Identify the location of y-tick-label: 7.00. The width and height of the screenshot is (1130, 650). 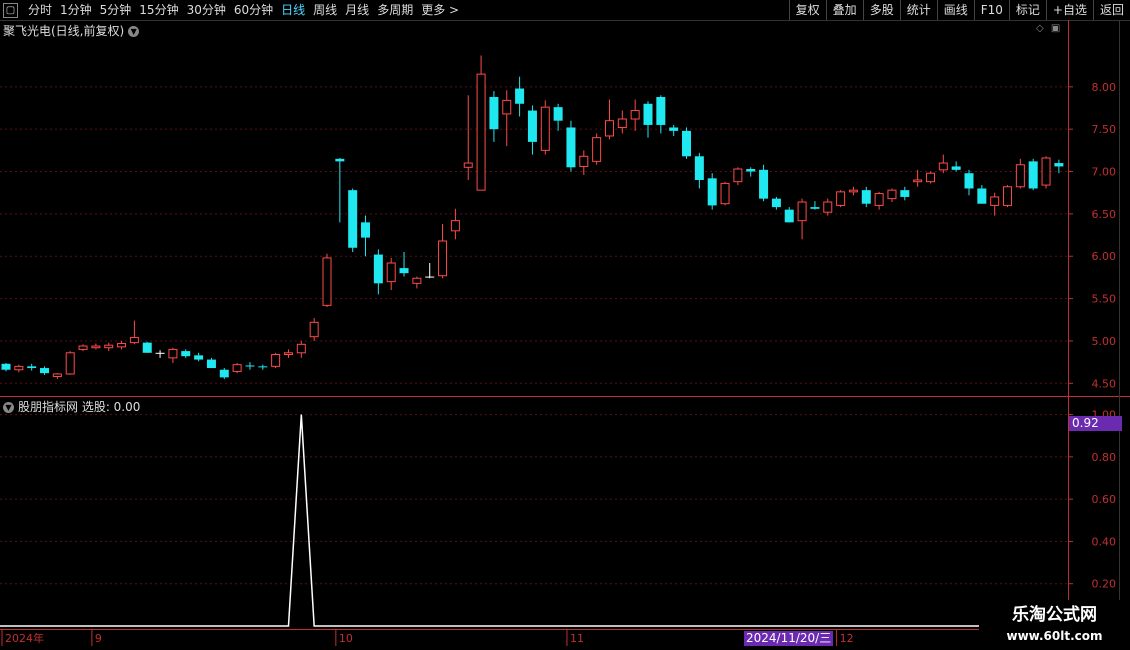
(1104, 172).